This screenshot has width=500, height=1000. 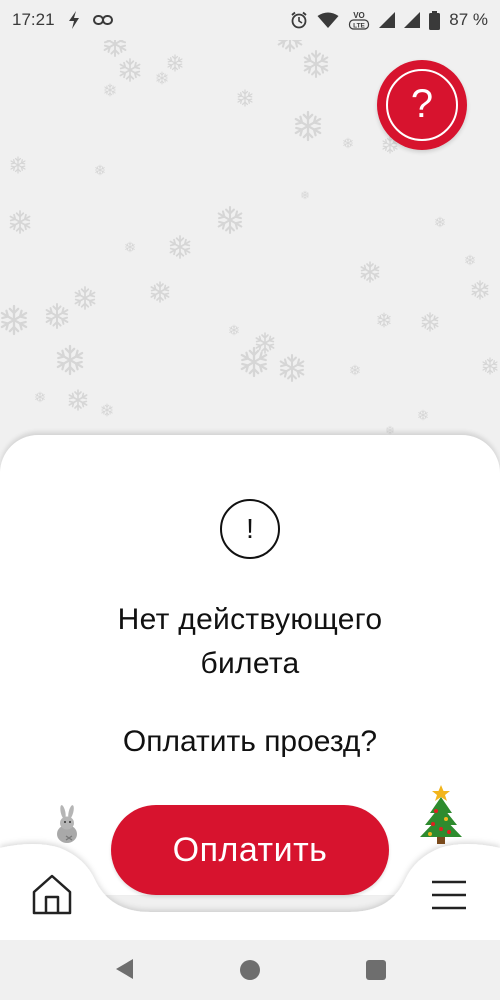 I want to click on bunny-icon, so click(x=67, y=825).